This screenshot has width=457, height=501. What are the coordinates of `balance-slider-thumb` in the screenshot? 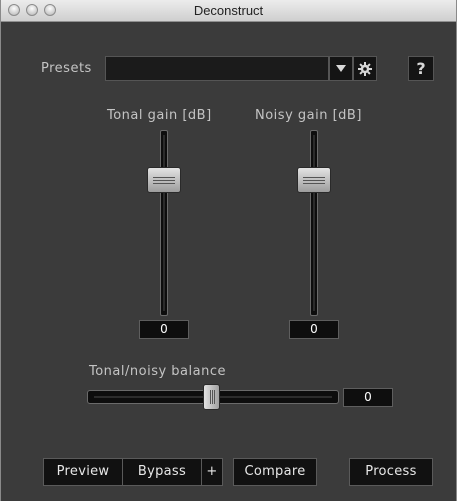 It's located at (211, 397).